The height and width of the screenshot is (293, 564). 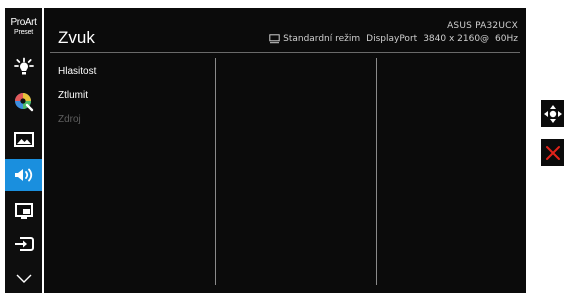 I want to click on input-icon, so click(x=24, y=244).